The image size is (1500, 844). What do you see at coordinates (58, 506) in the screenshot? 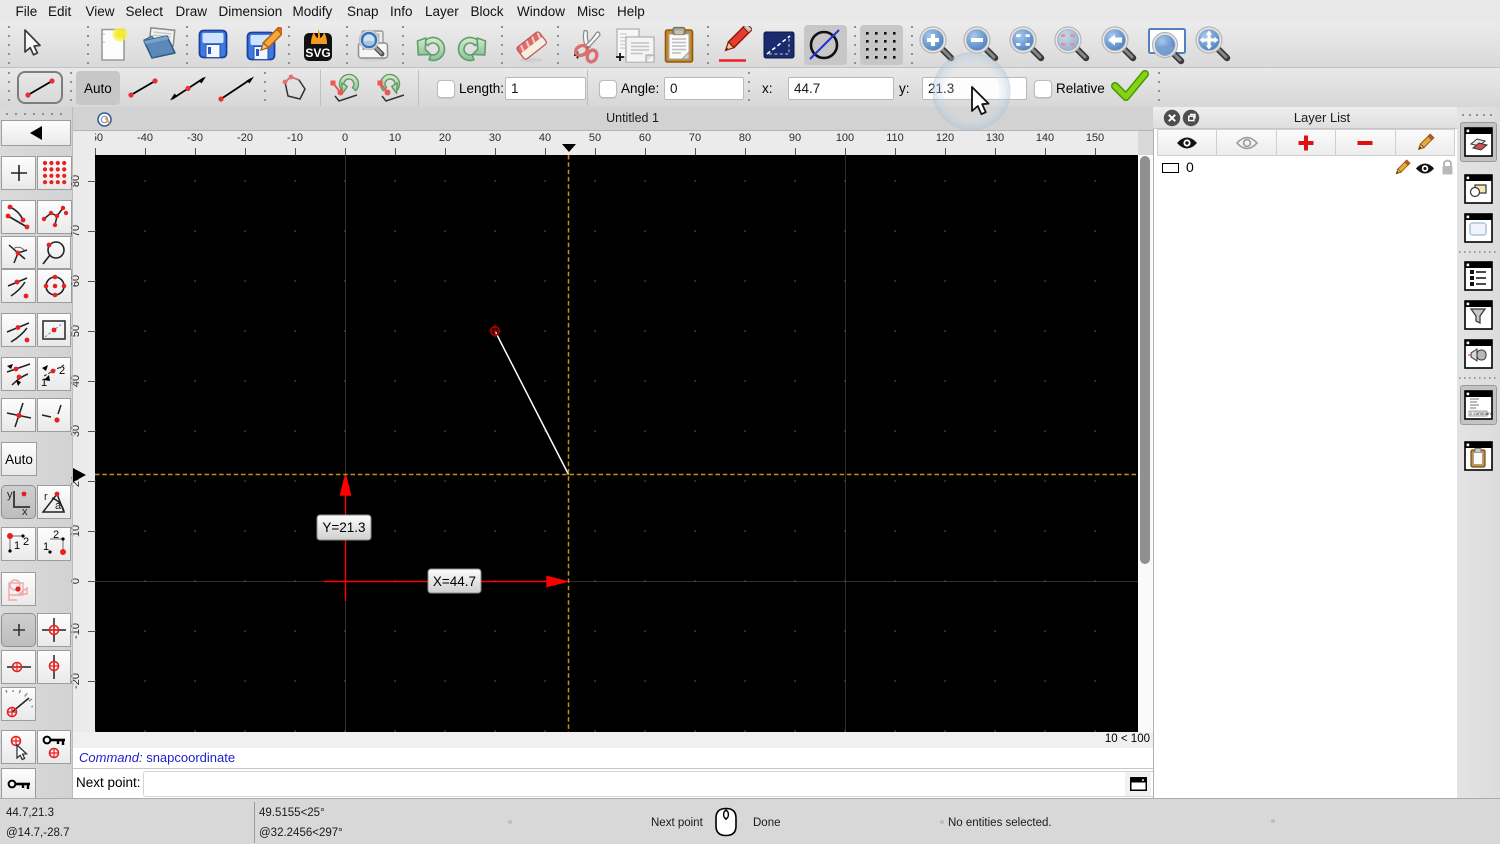
I see `svg-text: a` at bounding box center [58, 506].